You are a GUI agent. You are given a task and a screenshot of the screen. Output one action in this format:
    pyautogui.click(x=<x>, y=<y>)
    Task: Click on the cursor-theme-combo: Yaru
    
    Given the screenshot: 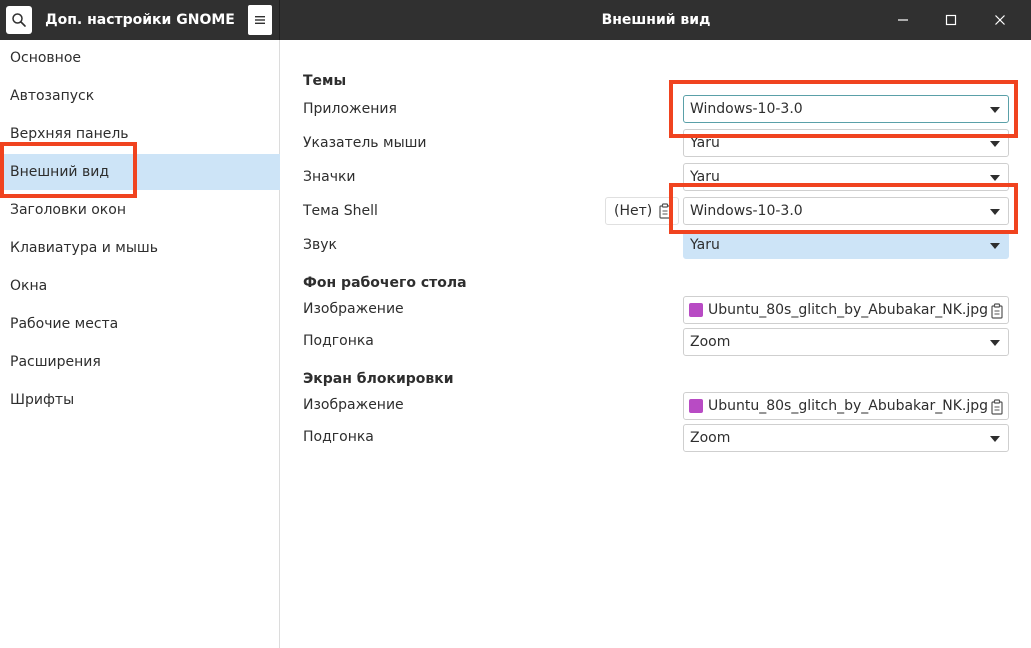 What is the action you would take?
    pyautogui.click(x=846, y=143)
    